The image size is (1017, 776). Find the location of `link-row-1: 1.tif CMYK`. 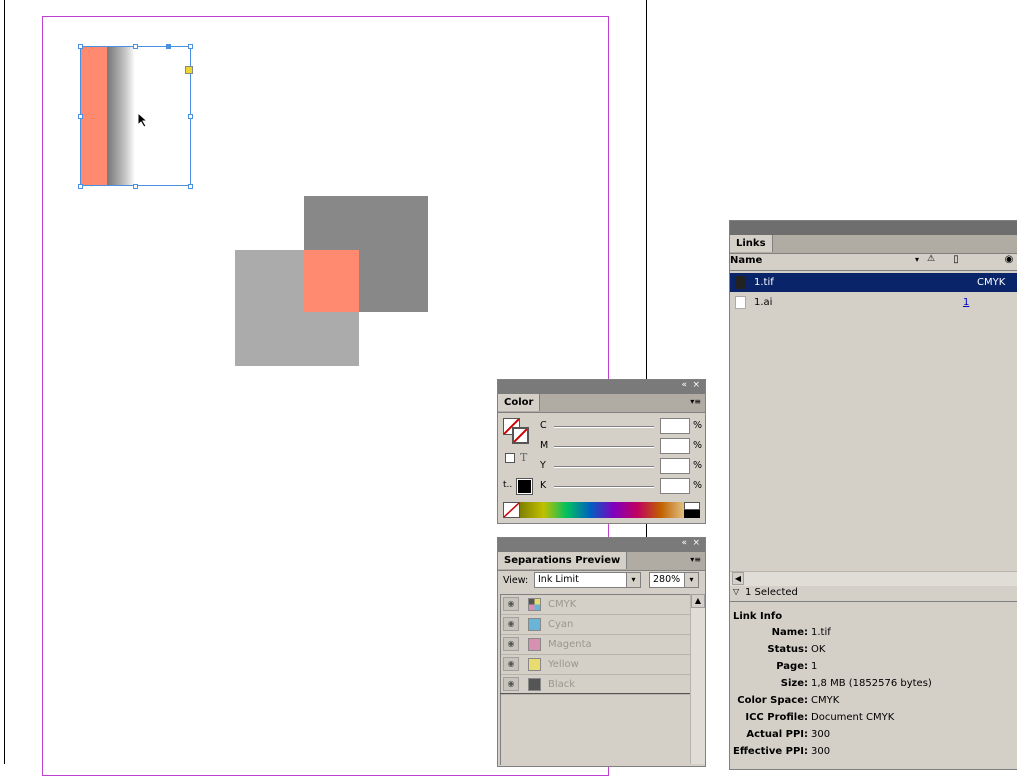

link-row-1: 1.tif CMYK is located at coordinates (873, 282).